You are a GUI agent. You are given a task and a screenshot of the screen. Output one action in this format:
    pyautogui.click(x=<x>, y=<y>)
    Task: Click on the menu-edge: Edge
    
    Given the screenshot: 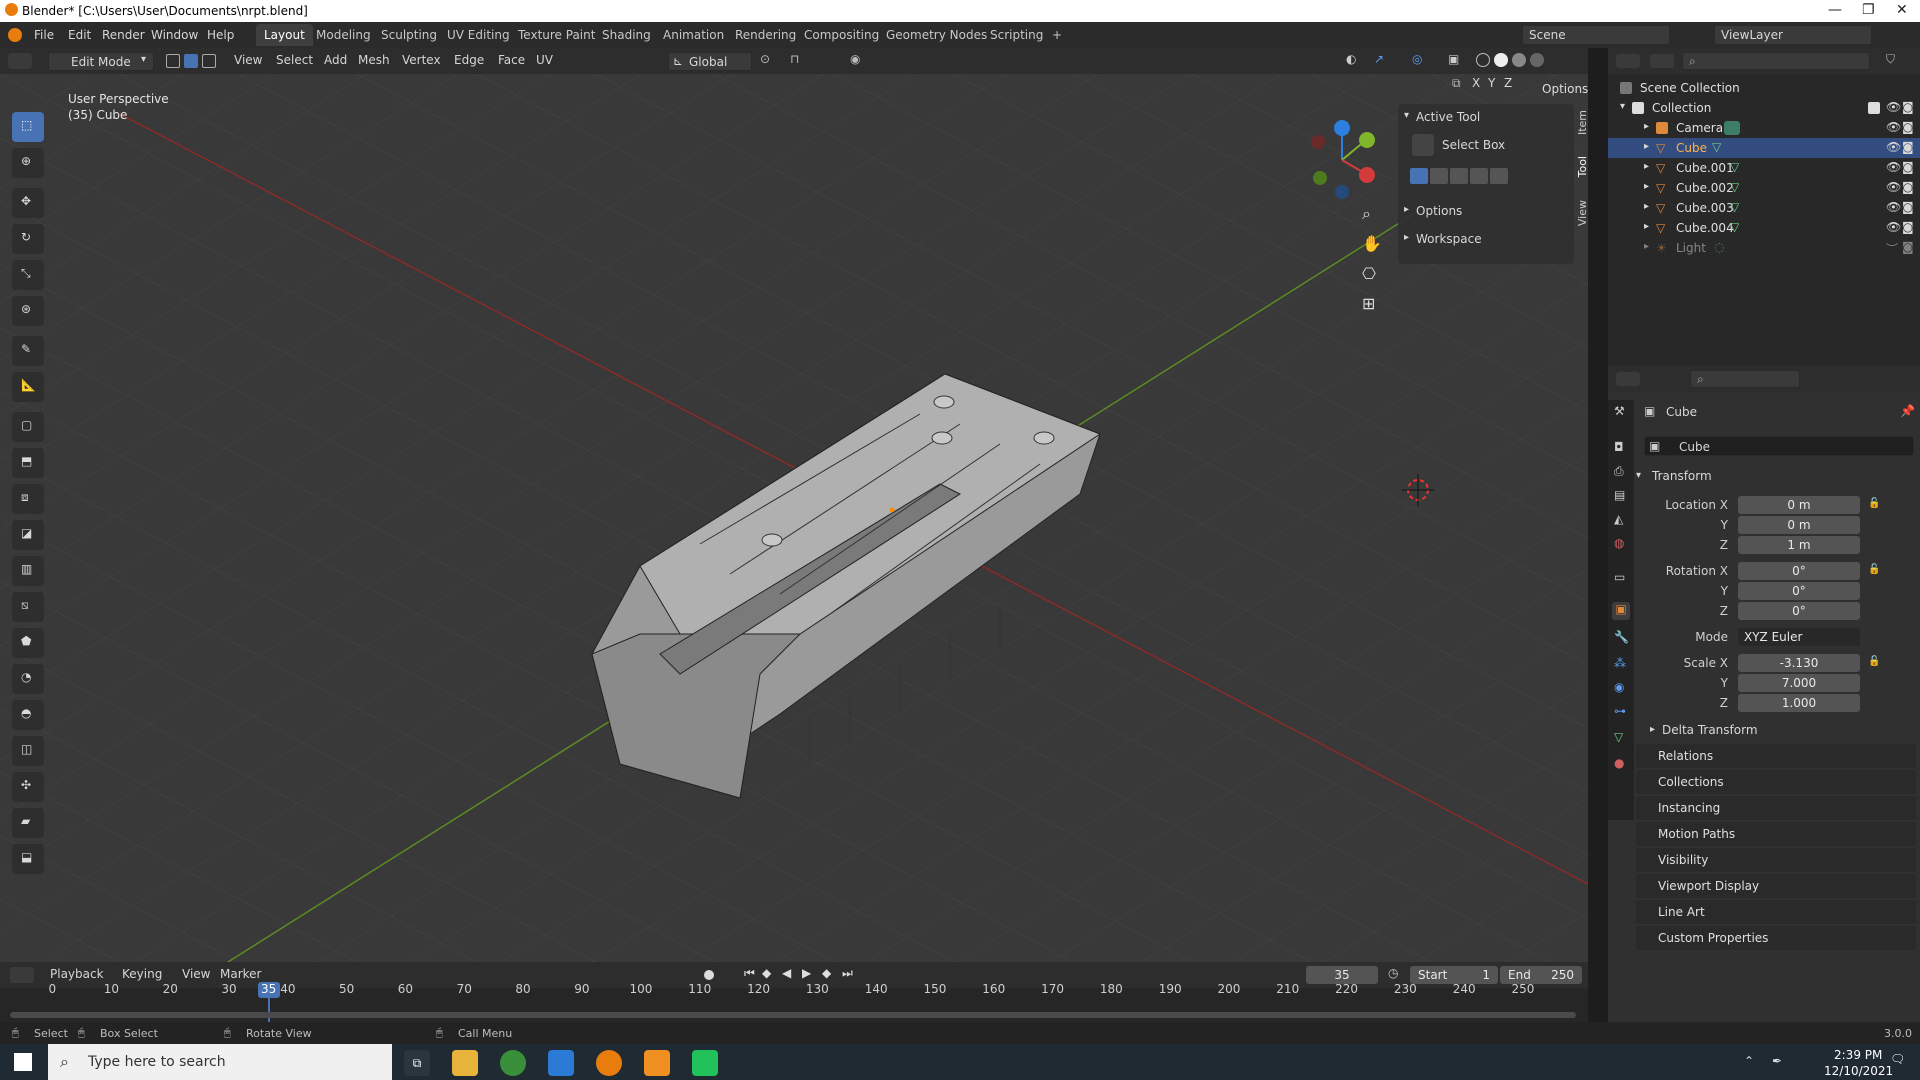 What is the action you would take?
    pyautogui.click(x=469, y=61)
    